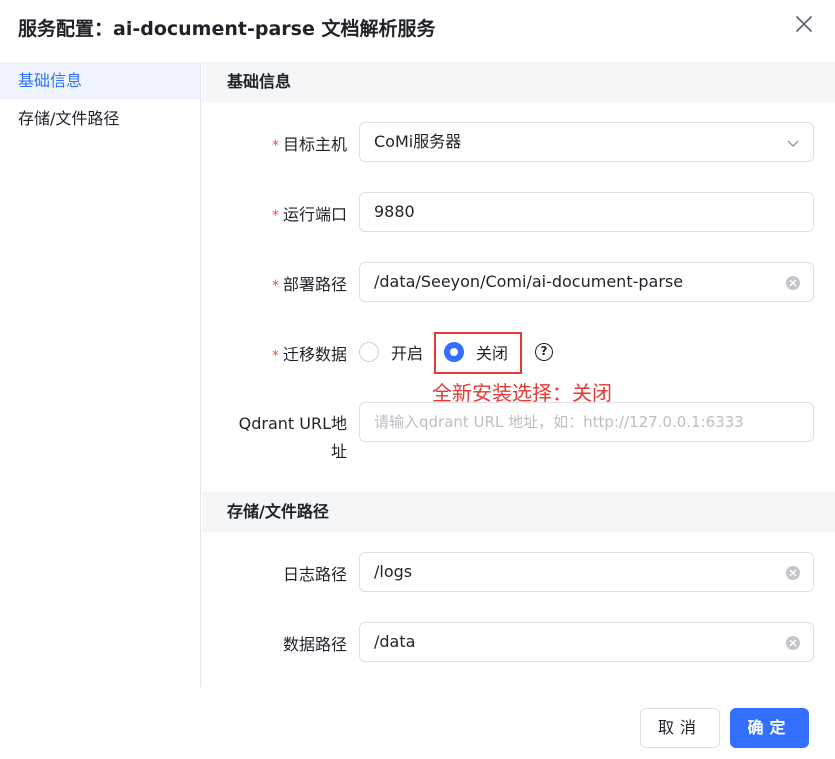 This screenshot has height=759, width=835. Describe the element at coordinates (586, 142) in the screenshot. I see `target-host-select: CoMi服务器` at that location.